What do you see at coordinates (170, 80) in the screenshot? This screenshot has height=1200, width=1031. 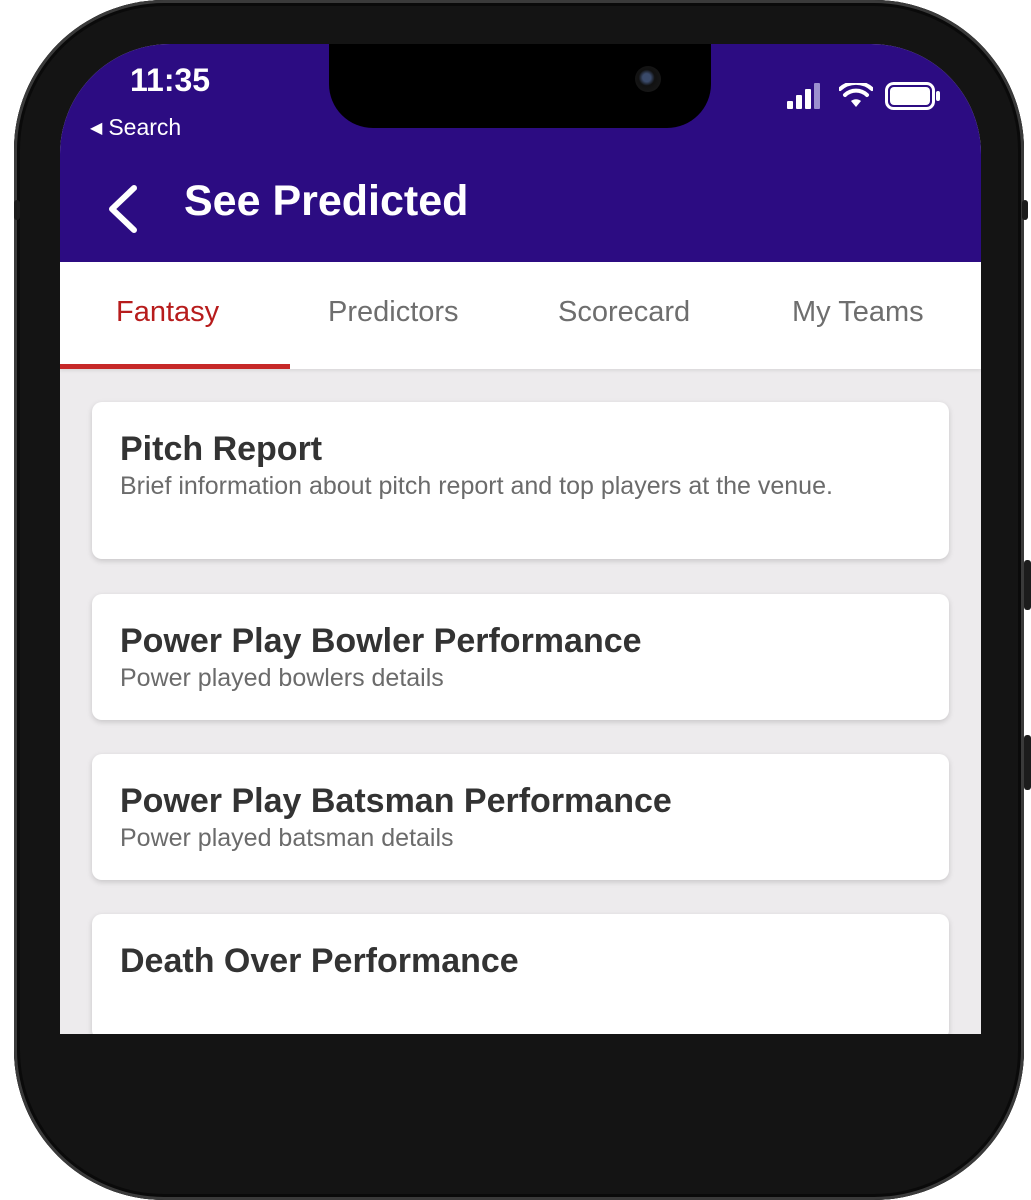 I see `status-time: 11:35` at bounding box center [170, 80].